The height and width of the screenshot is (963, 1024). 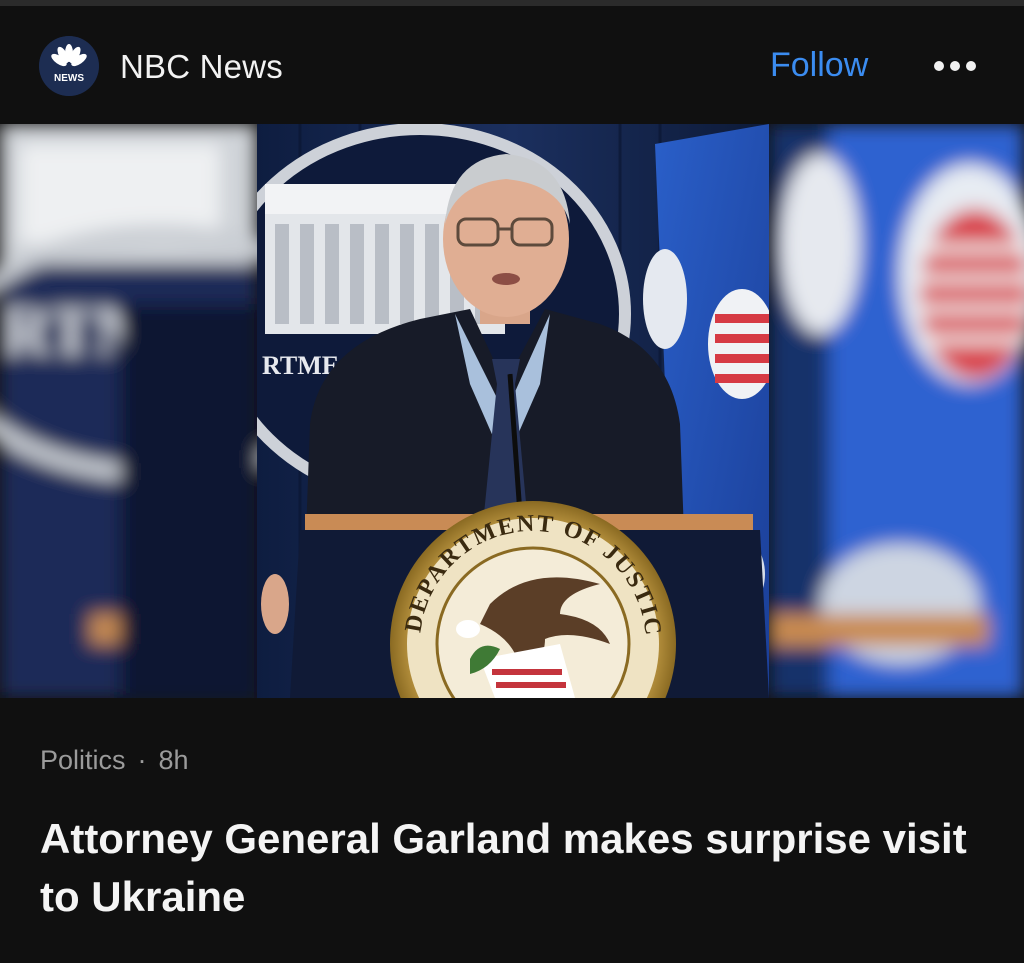 What do you see at coordinates (83, 760) in the screenshot?
I see `category-label: Politics` at bounding box center [83, 760].